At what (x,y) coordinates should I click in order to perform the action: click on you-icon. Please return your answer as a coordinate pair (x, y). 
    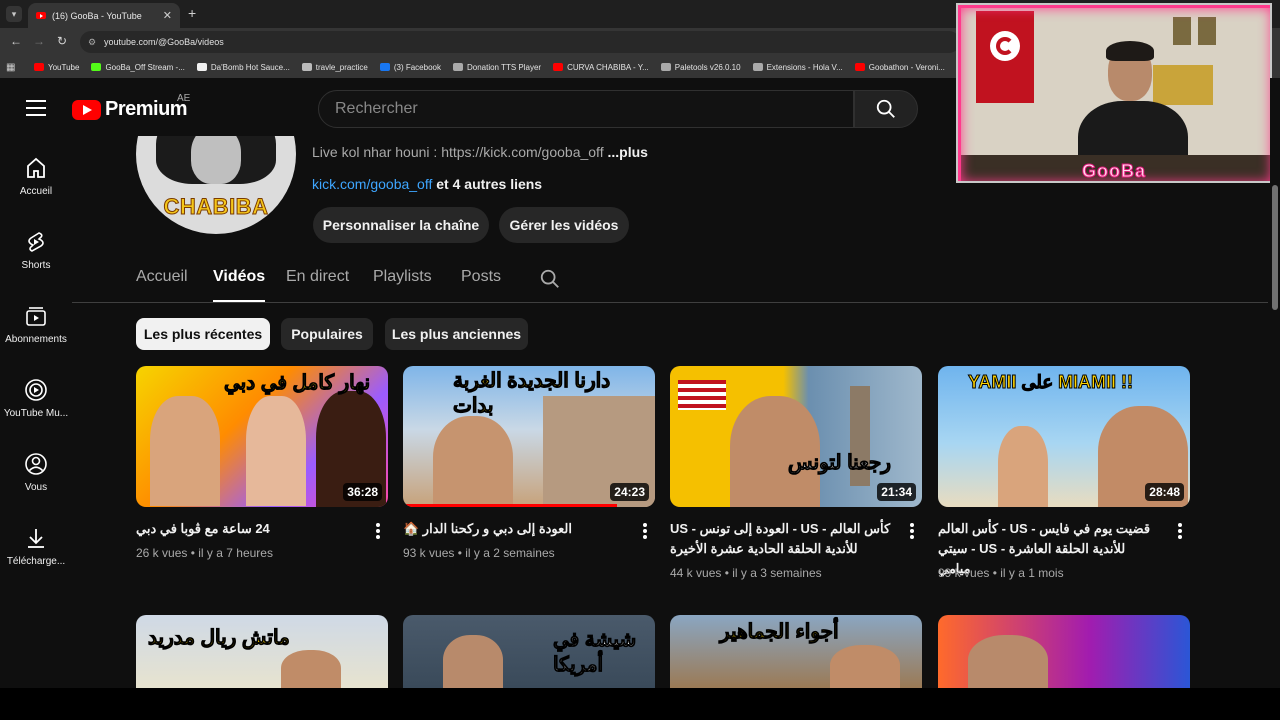
    Looking at the image, I should click on (36, 464).